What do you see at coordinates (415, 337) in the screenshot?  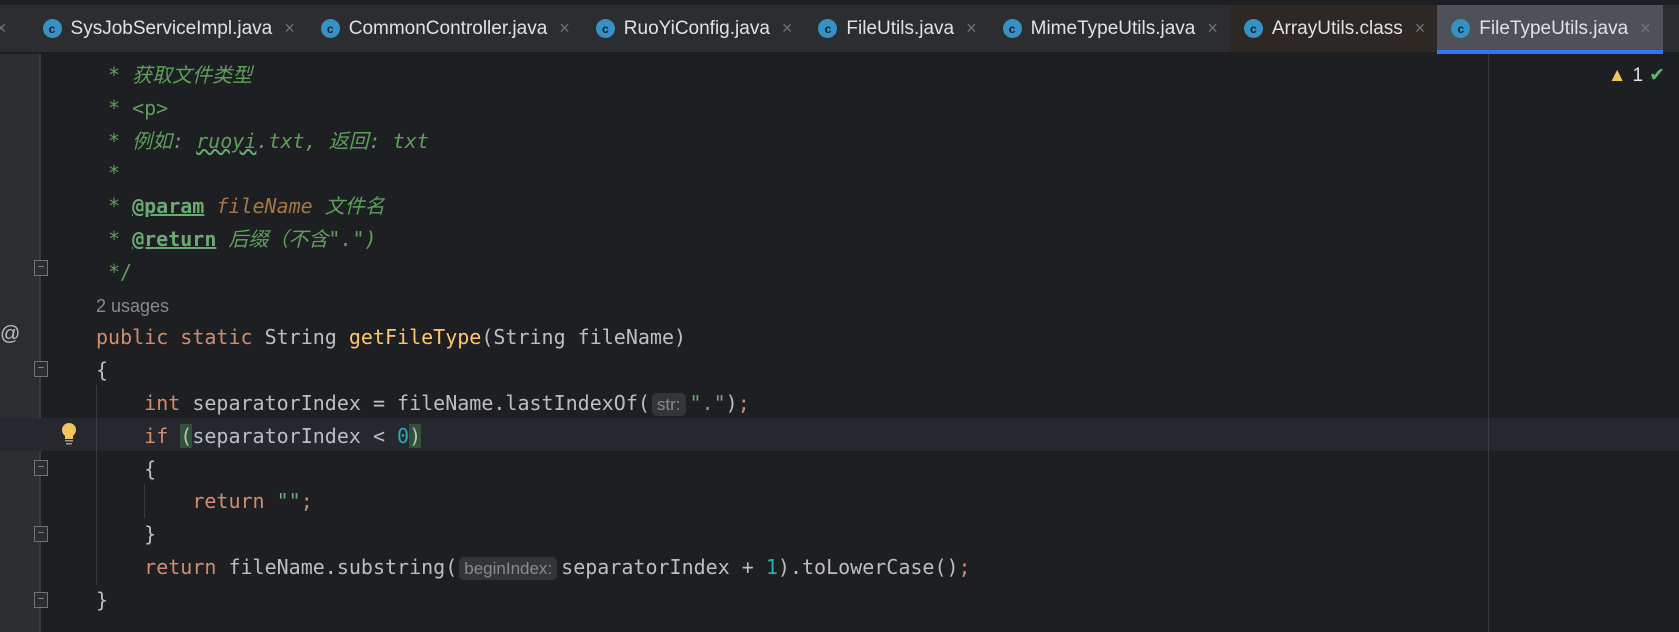 I see `code-token: getFileType` at bounding box center [415, 337].